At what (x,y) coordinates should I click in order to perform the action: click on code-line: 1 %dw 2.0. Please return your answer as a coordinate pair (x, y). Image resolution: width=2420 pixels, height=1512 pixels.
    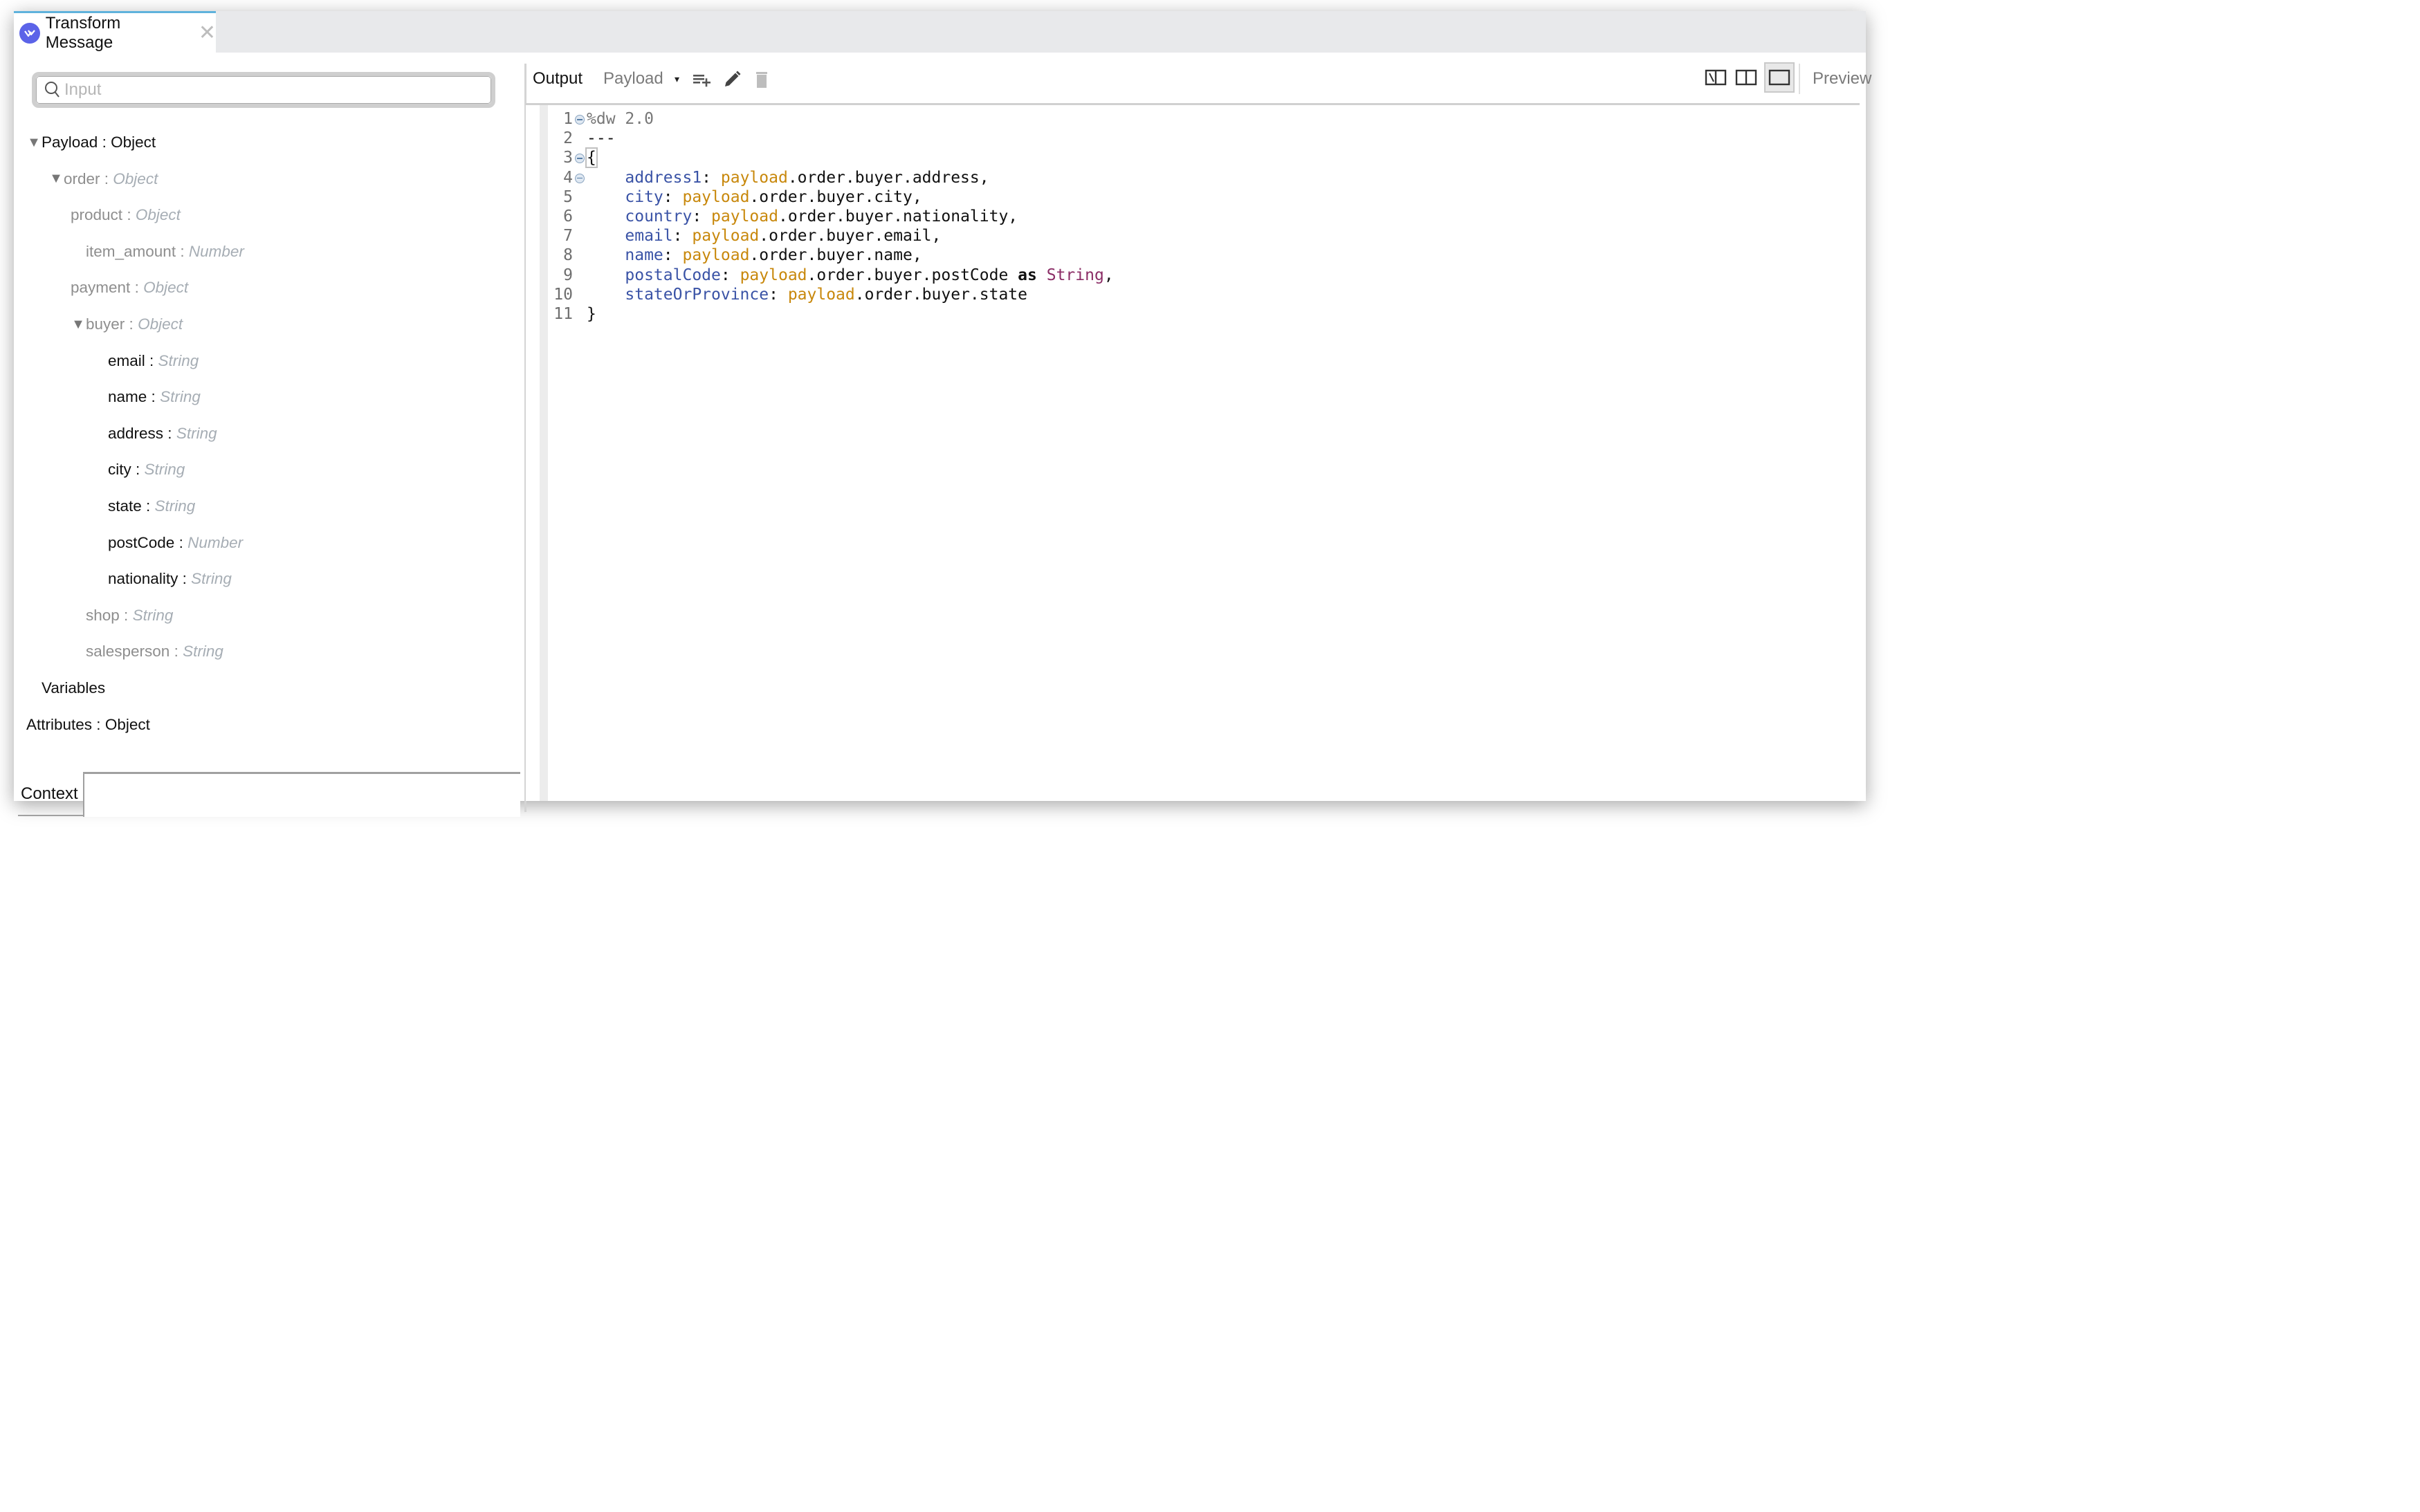
    Looking at the image, I should click on (601, 119).